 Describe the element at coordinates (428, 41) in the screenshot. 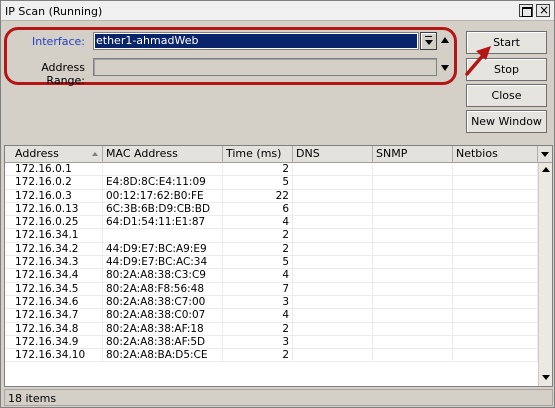

I see `interface-dropdown-button` at that location.